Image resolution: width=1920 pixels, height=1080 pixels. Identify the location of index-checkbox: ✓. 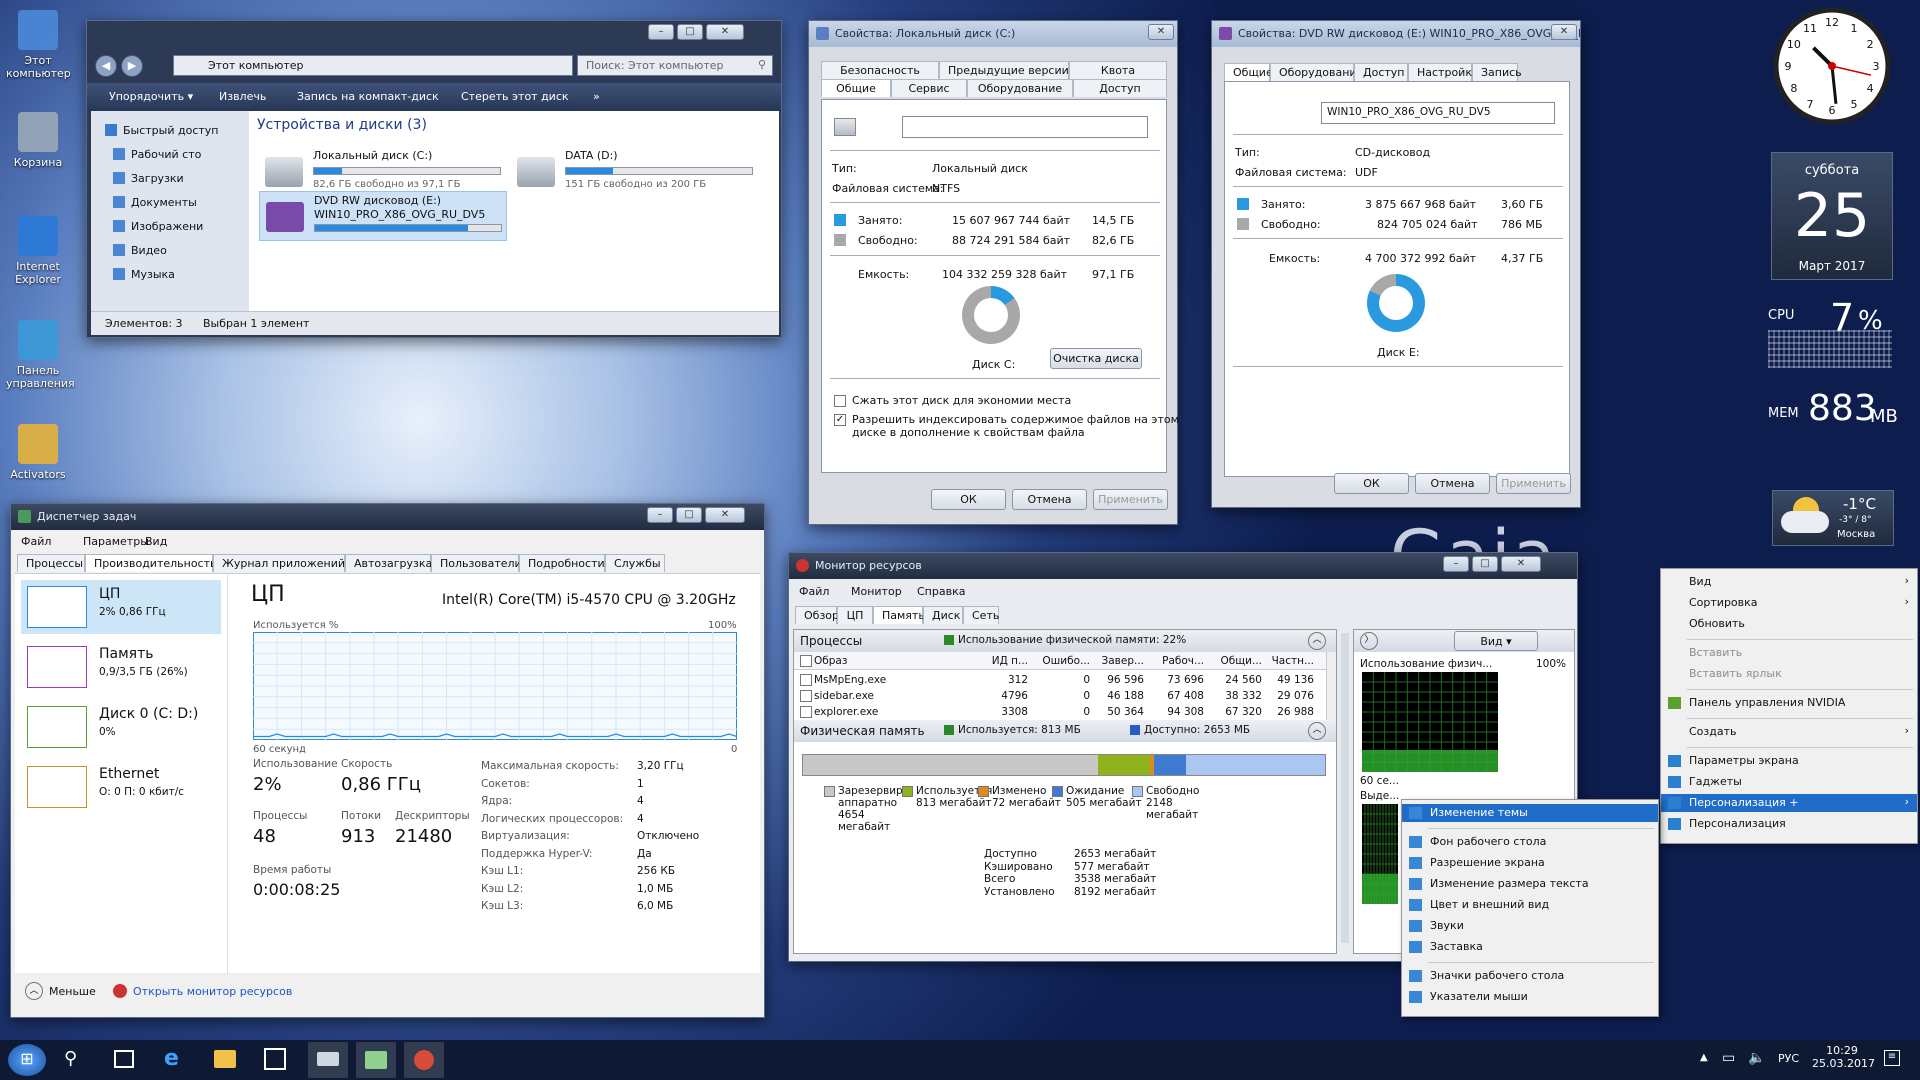
(840, 420).